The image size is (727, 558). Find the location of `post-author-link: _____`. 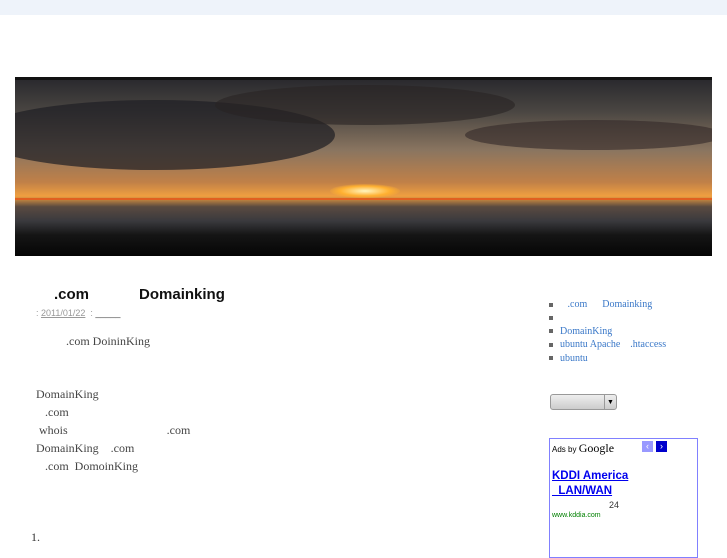

post-author-link: _____ is located at coordinates (107, 313).